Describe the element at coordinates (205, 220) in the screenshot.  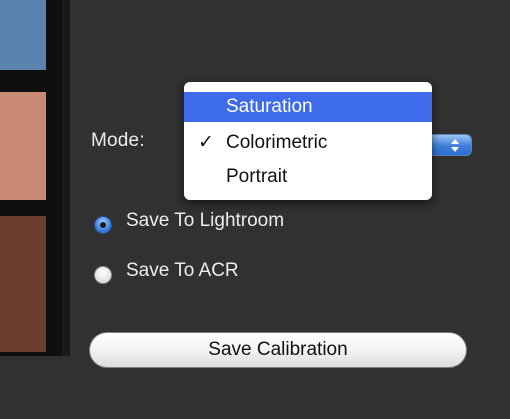
I see `radio-label: Save To Lightroom` at that location.